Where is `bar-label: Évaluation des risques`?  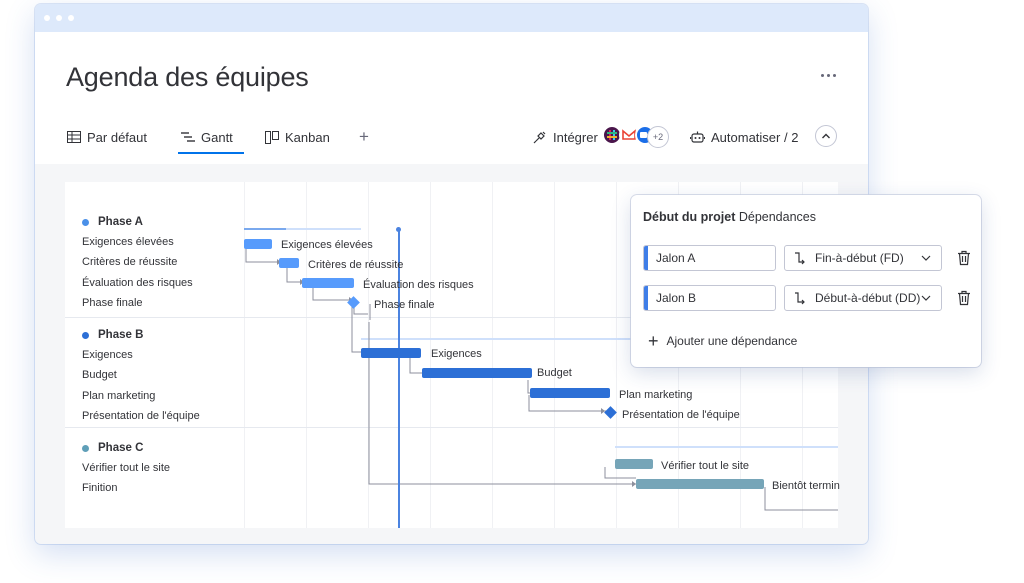 bar-label: Évaluation des risques is located at coordinates (418, 285).